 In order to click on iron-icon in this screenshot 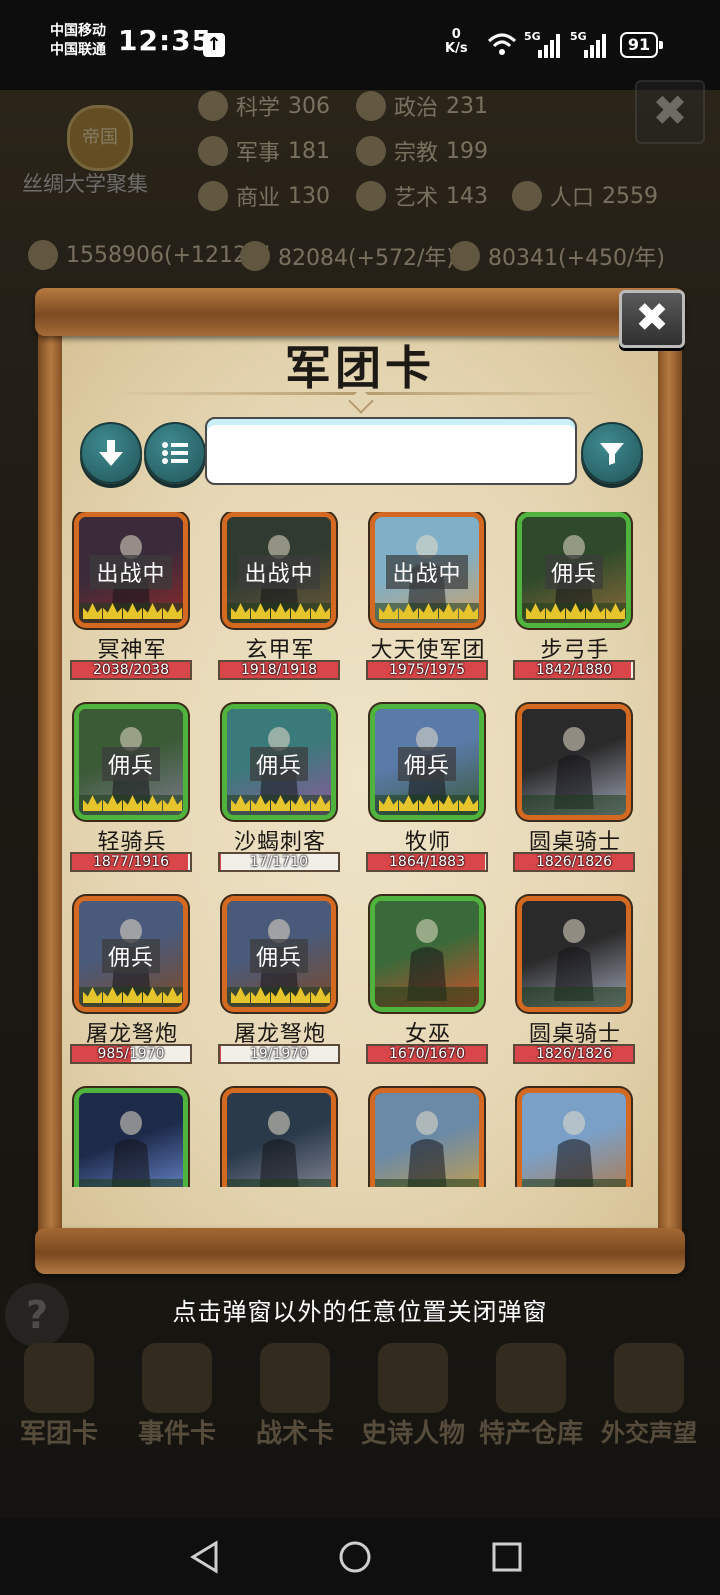, I will do `click(255, 256)`.